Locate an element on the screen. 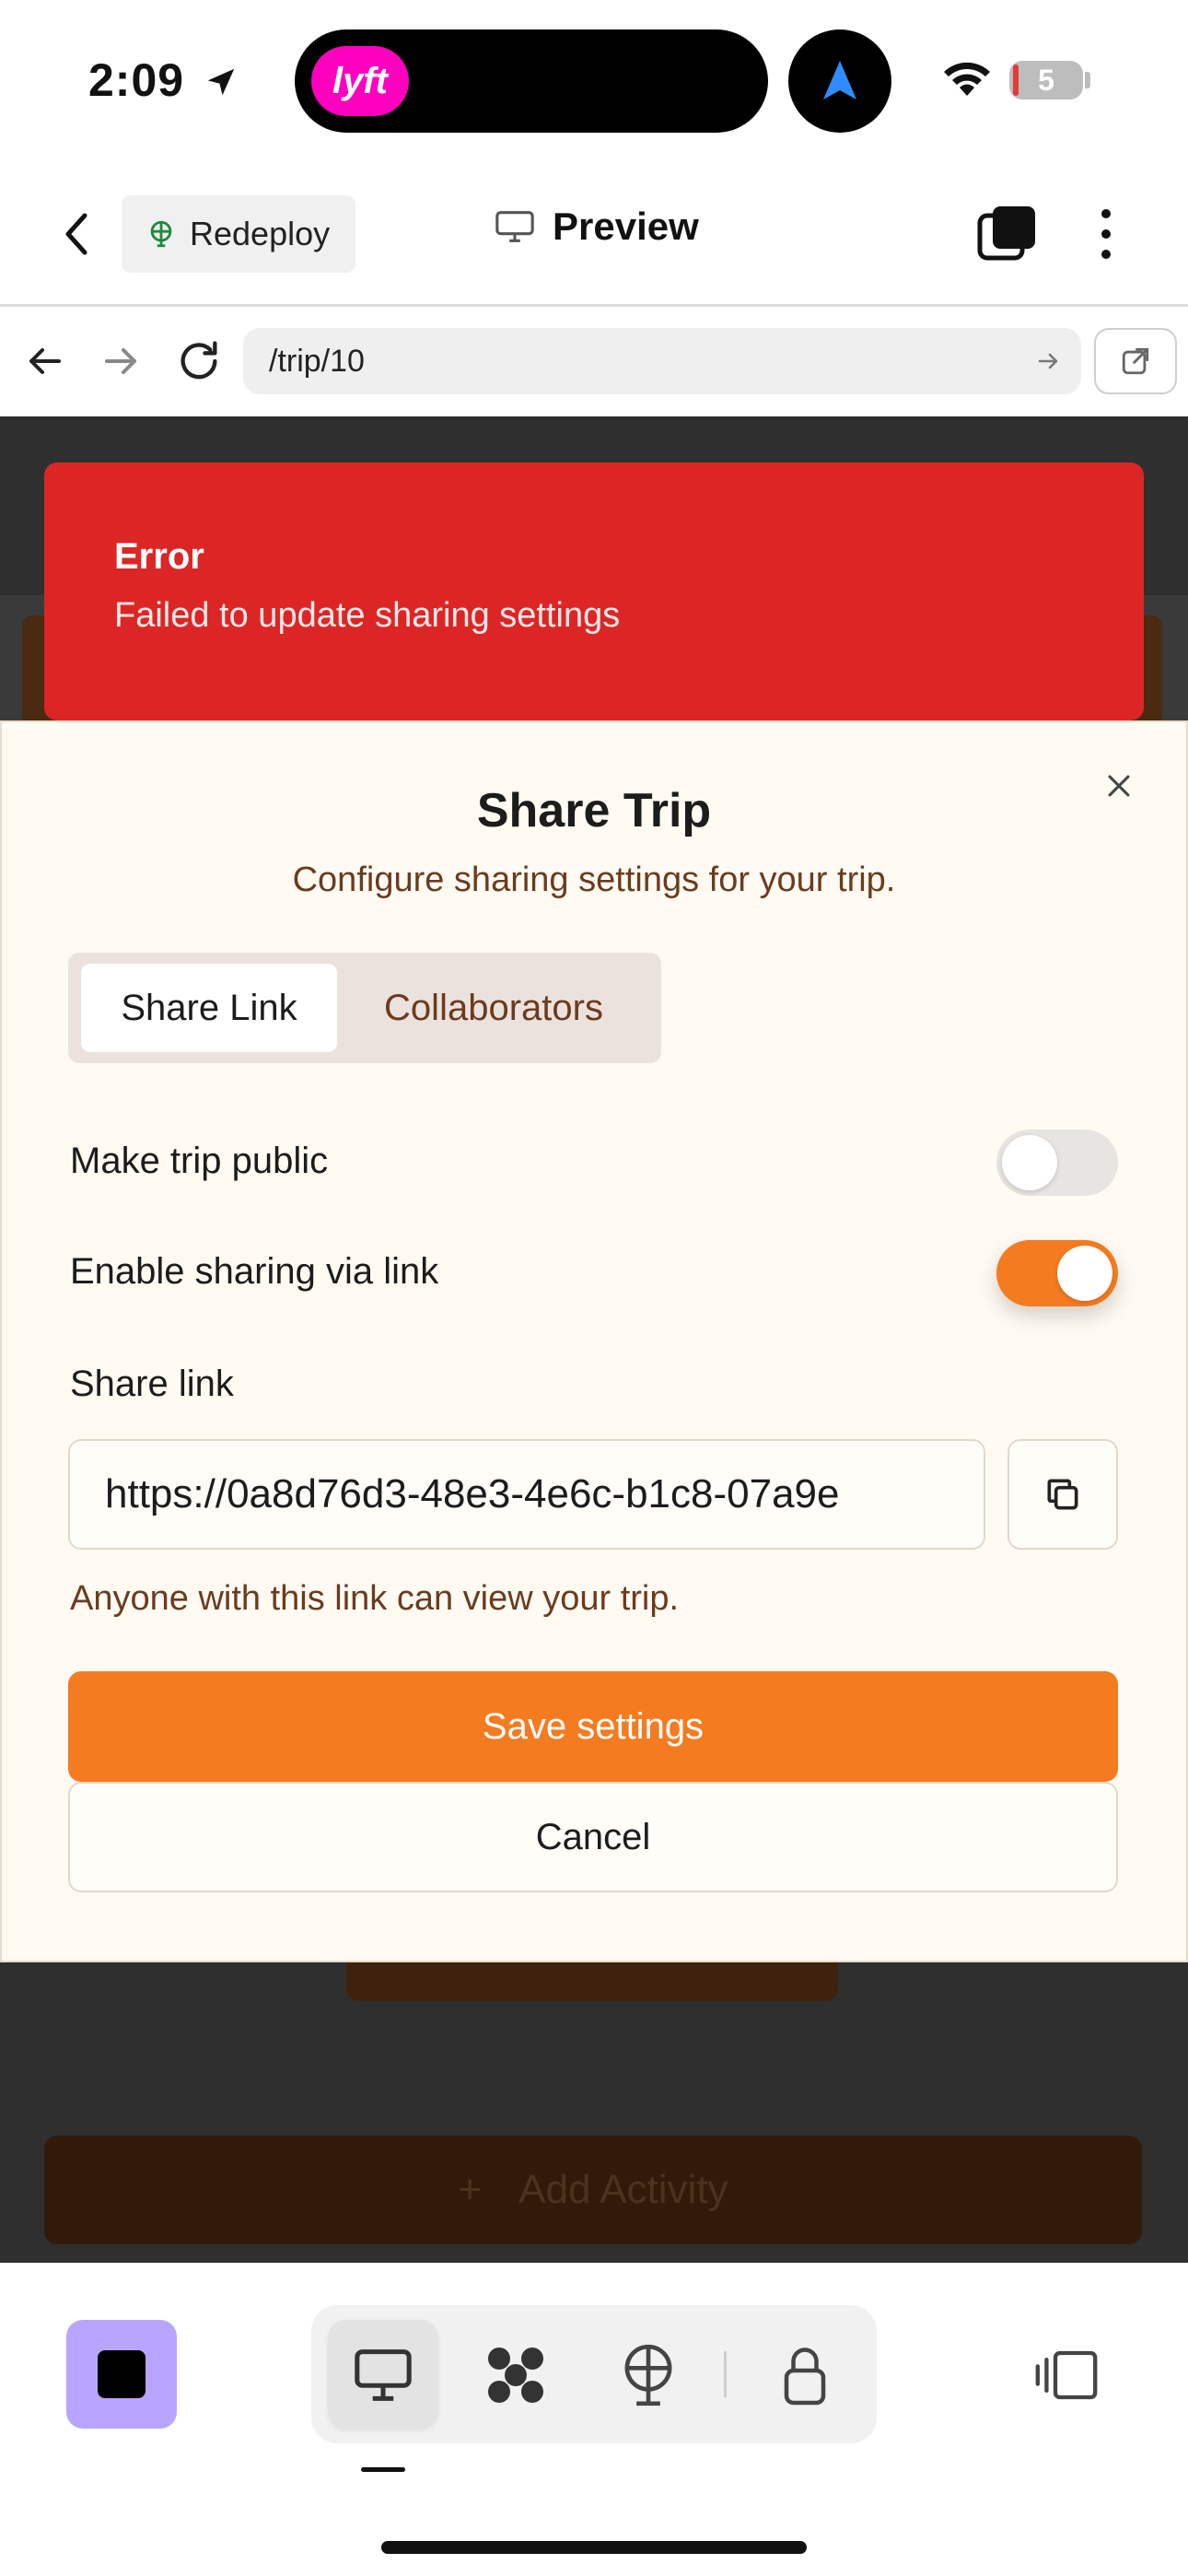 Image resolution: width=1188 pixels, height=2576 pixels. redeploy-button: Redeploy is located at coordinates (239, 234).